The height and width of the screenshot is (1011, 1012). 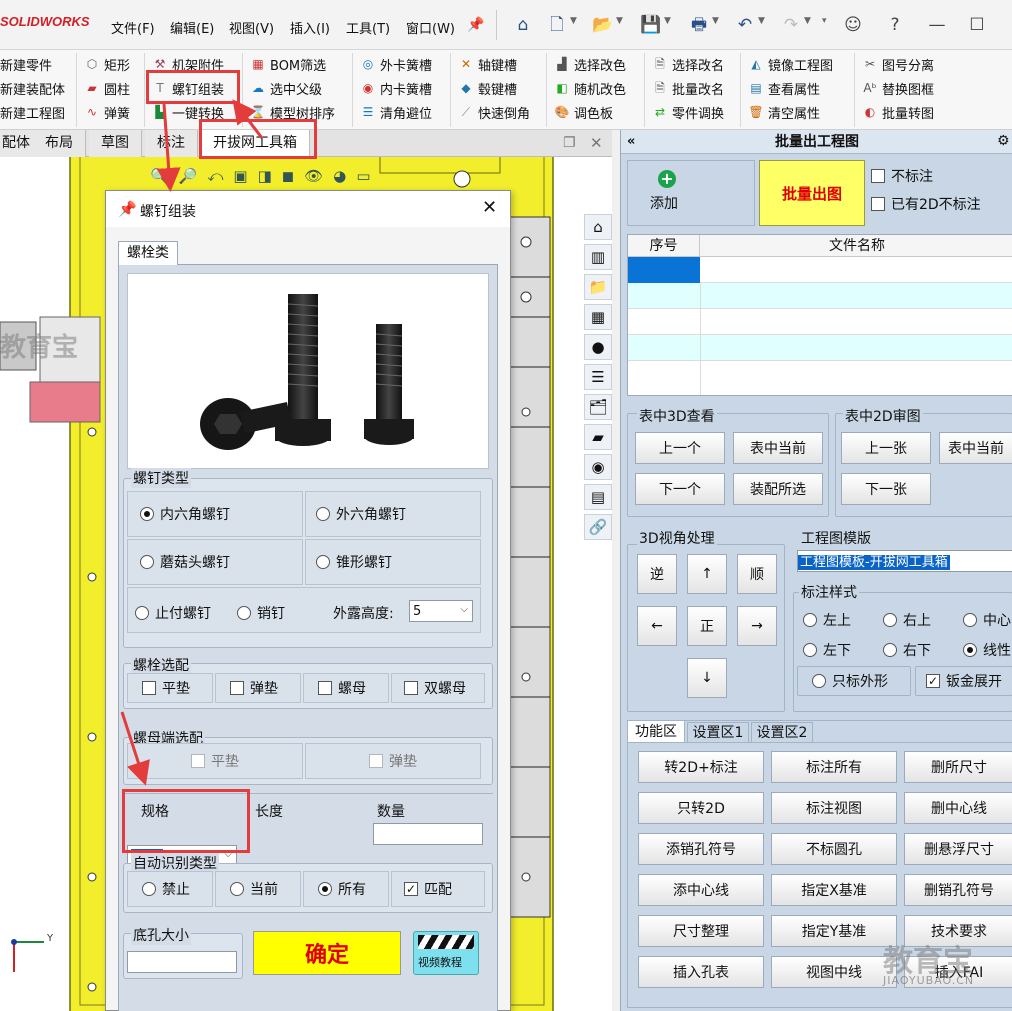 What do you see at coordinates (834, 931) in the screenshot?
I see `set-y-datum-button: 指定Y基准` at bounding box center [834, 931].